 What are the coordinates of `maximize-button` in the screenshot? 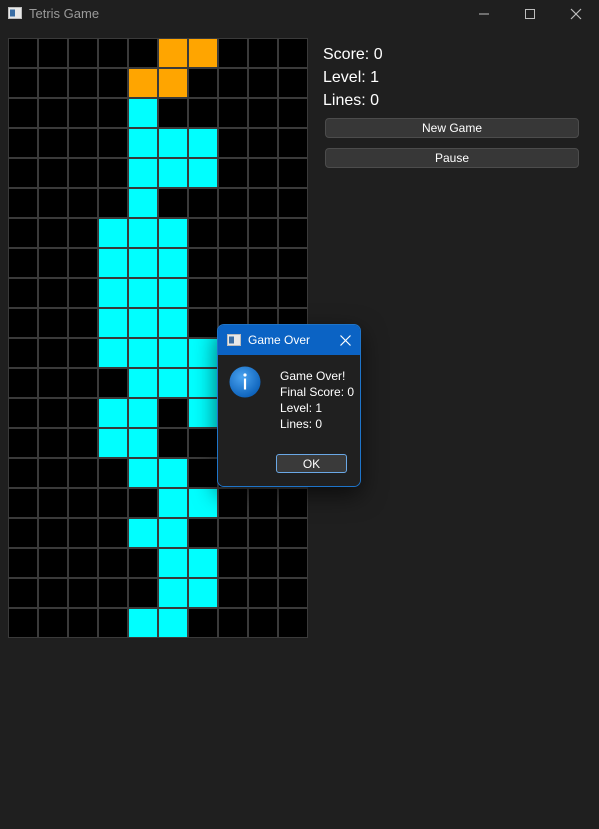 It's located at (530, 14).